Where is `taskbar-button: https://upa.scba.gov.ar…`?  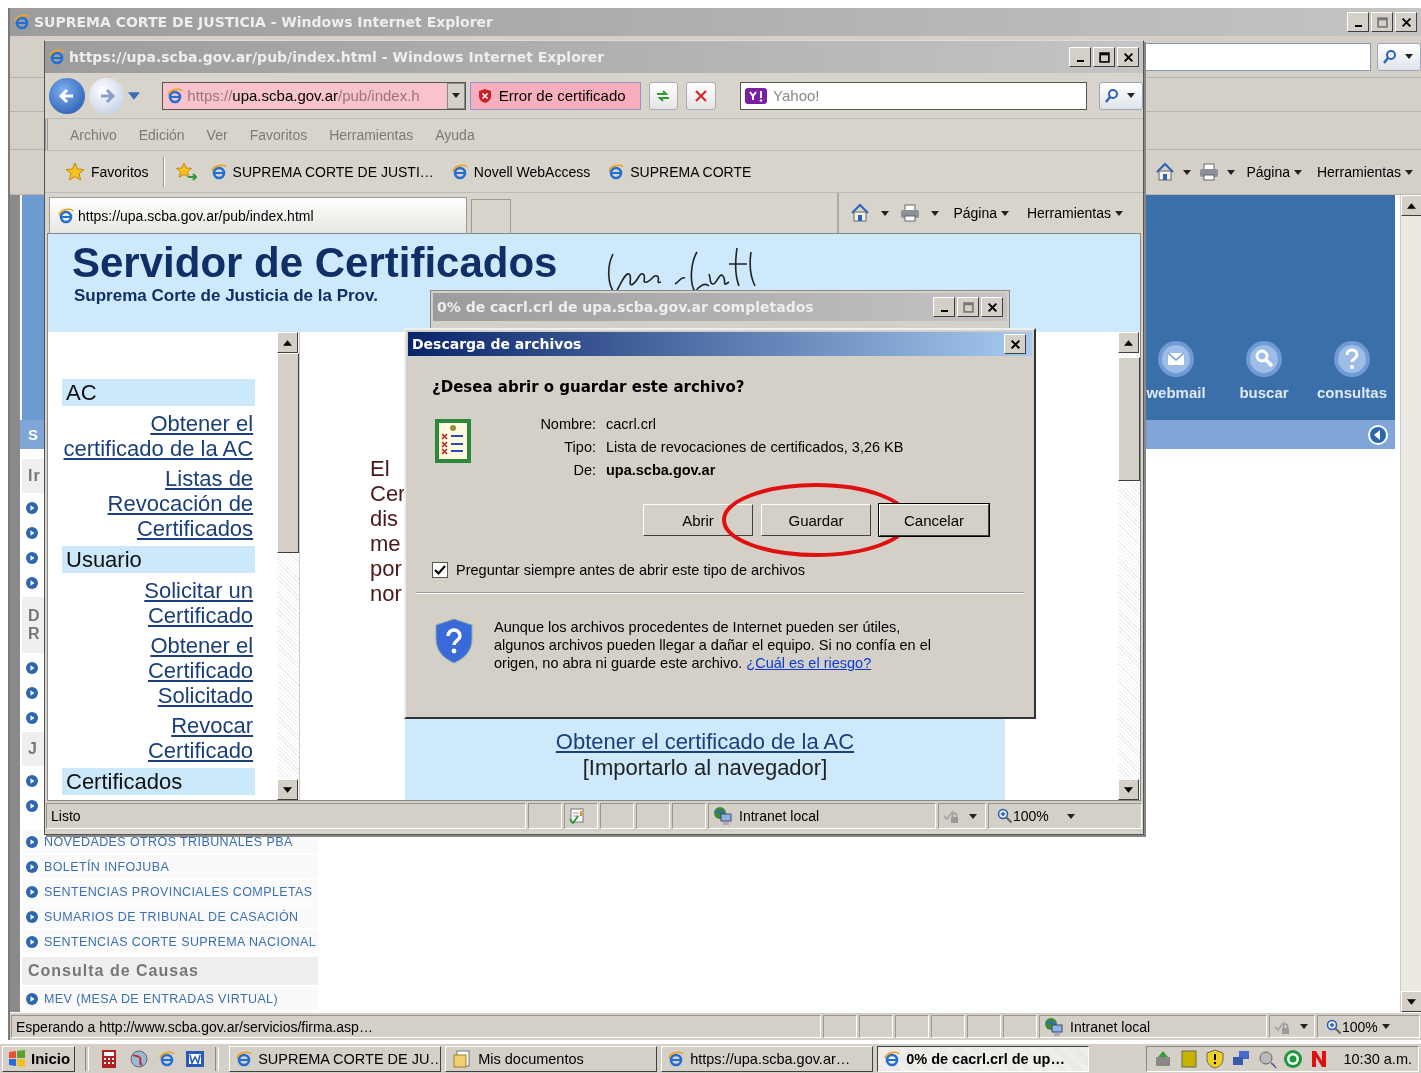
taskbar-button: https://upa.scba.gov.ar… is located at coordinates (767, 1058).